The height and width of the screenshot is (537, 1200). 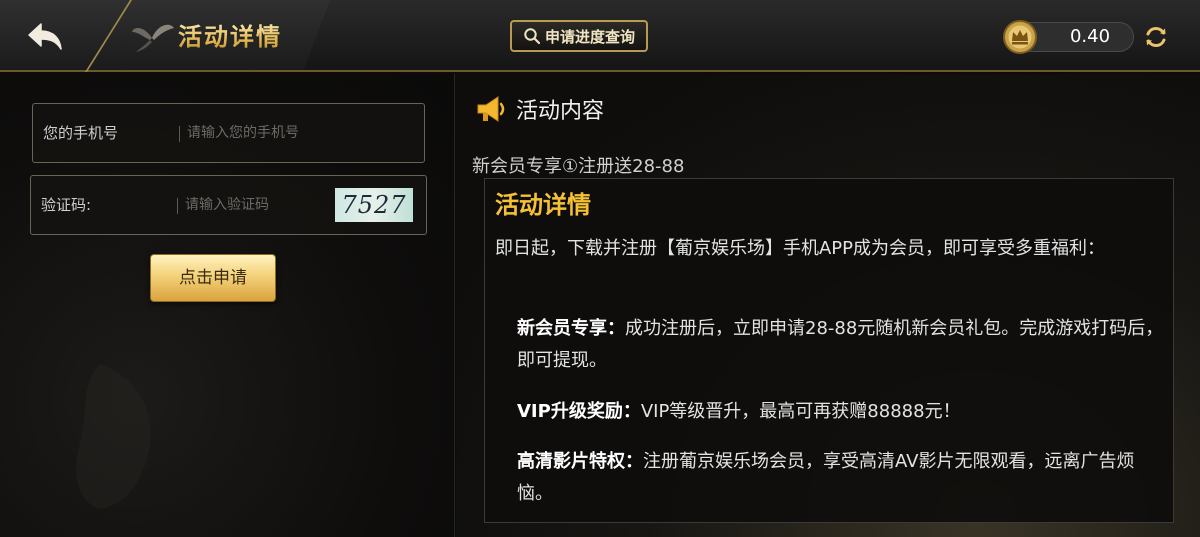 What do you see at coordinates (571, 328) in the screenshot?
I see `benefit-label: 新会员专享：` at bounding box center [571, 328].